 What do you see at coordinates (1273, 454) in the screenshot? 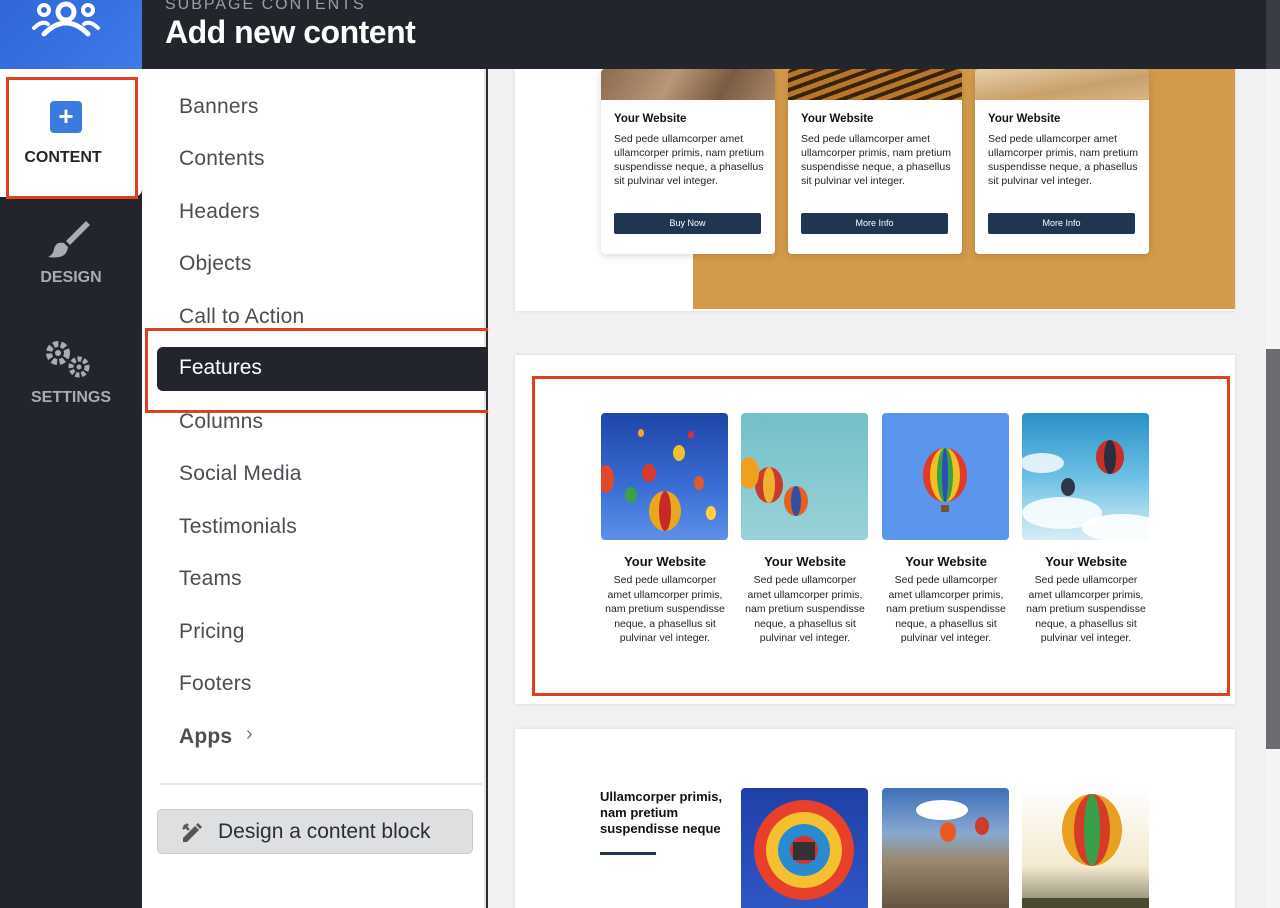
I see `background-page-edge` at bounding box center [1273, 454].